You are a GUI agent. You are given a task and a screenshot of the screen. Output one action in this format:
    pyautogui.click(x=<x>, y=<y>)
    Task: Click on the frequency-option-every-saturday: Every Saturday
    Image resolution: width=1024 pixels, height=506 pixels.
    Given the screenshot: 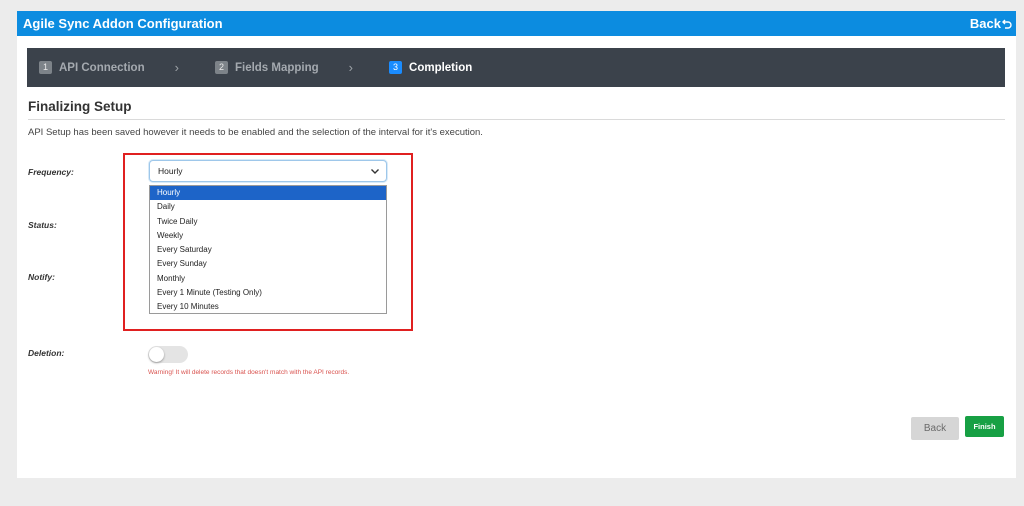 What is the action you would take?
    pyautogui.click(x=268, y=250)
    